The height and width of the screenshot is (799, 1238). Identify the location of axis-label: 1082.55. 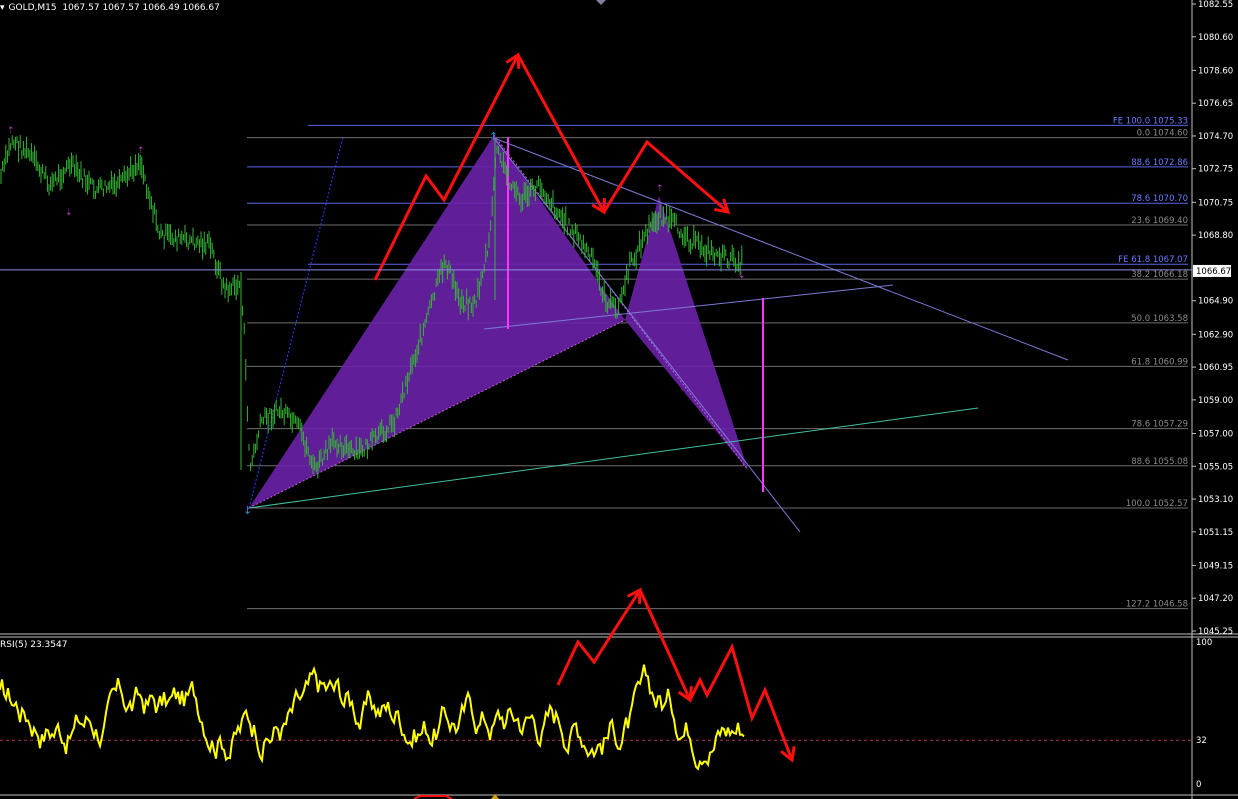
(1215, 5).